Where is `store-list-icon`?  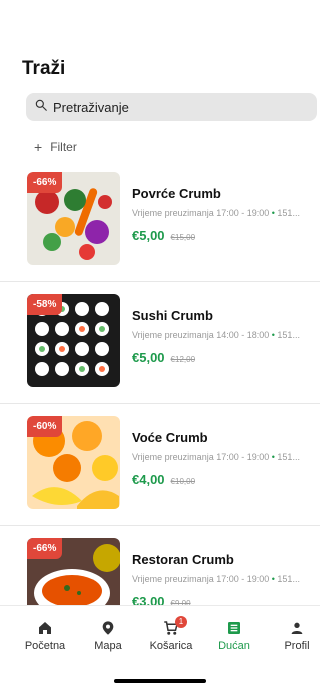 store-list-icon is located at coordinates (234, 628).